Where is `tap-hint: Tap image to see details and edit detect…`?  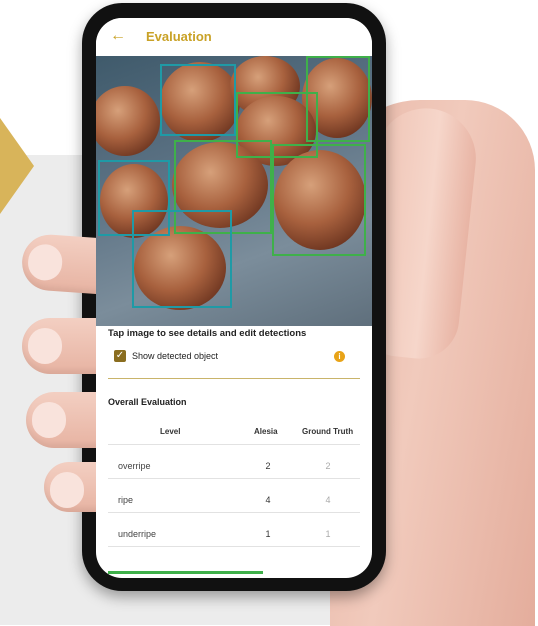 tap-hint: Tap image to see details and edit detect… is located at coordinates (207, 333).